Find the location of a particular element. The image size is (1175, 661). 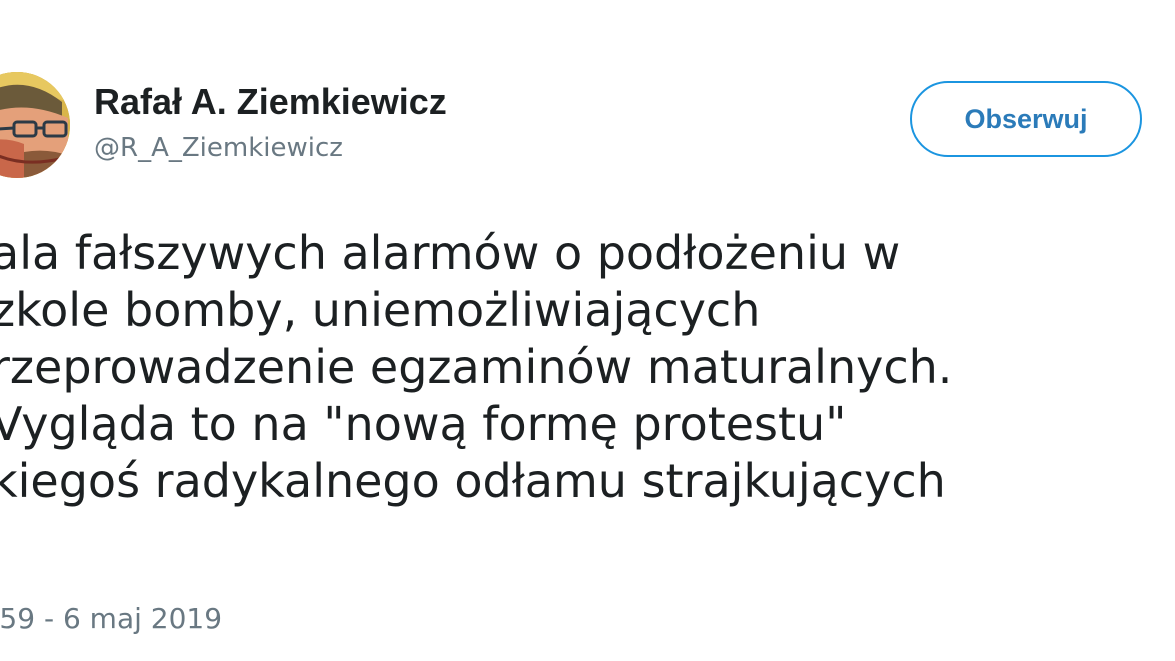

tweet-text-line: zkole bomby, uniemożliwiających is located at coordinates (380, 310).